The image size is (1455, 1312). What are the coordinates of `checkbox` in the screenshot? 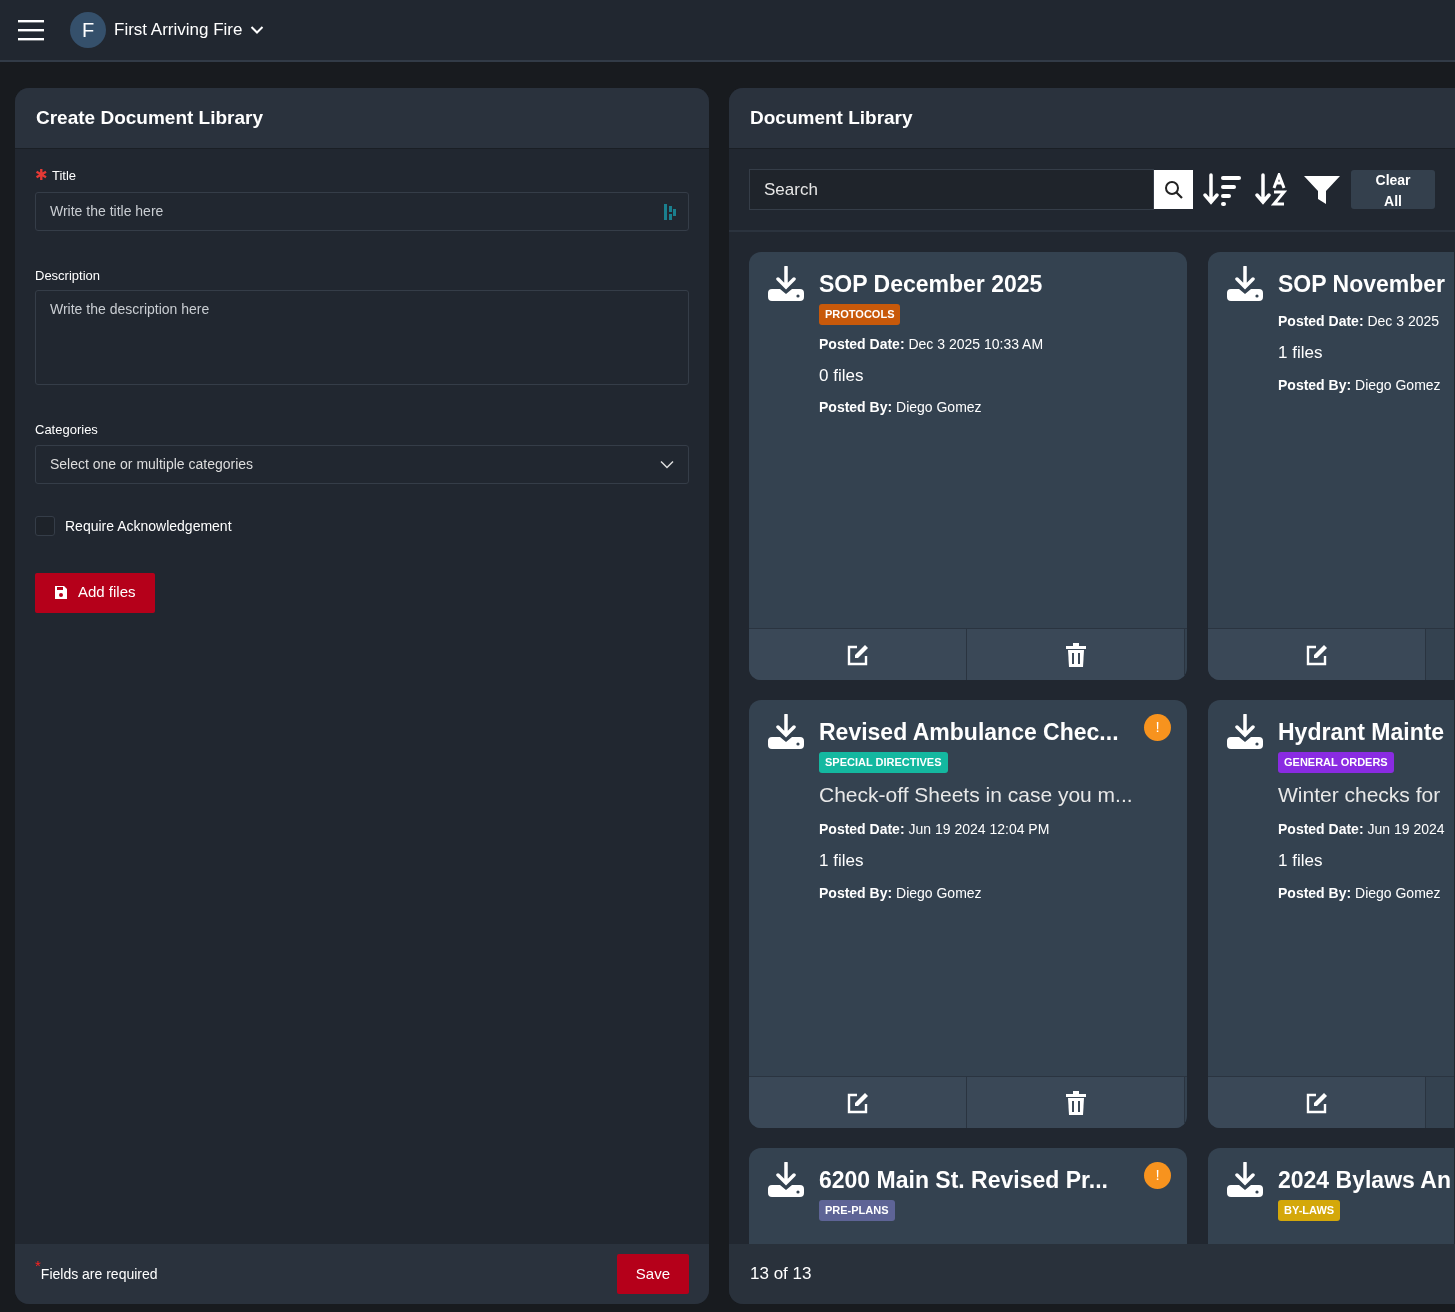 It's located at (45, 526).